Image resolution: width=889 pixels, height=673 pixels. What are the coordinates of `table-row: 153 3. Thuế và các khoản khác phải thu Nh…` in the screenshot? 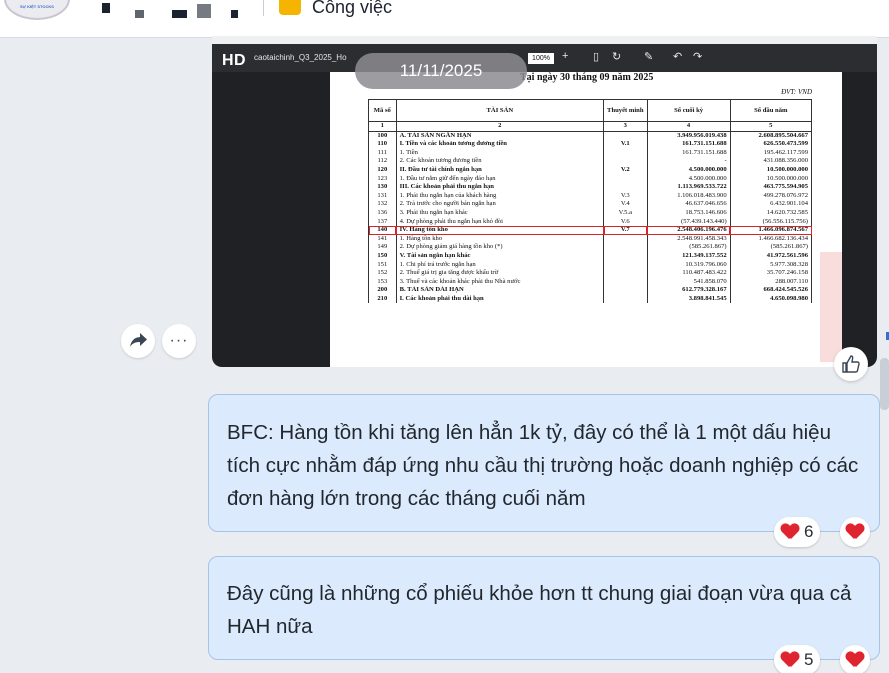 It's located at (590, 282).